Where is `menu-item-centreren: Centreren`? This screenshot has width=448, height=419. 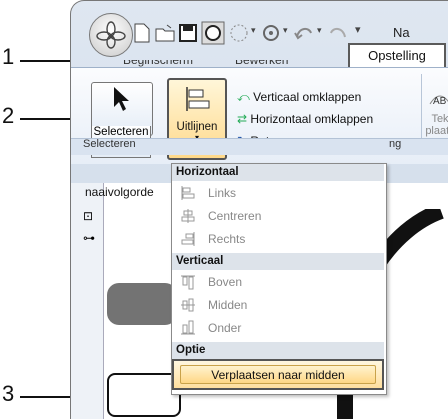
menu-item-centreren: Centreren is located at coordinates (278, 216).